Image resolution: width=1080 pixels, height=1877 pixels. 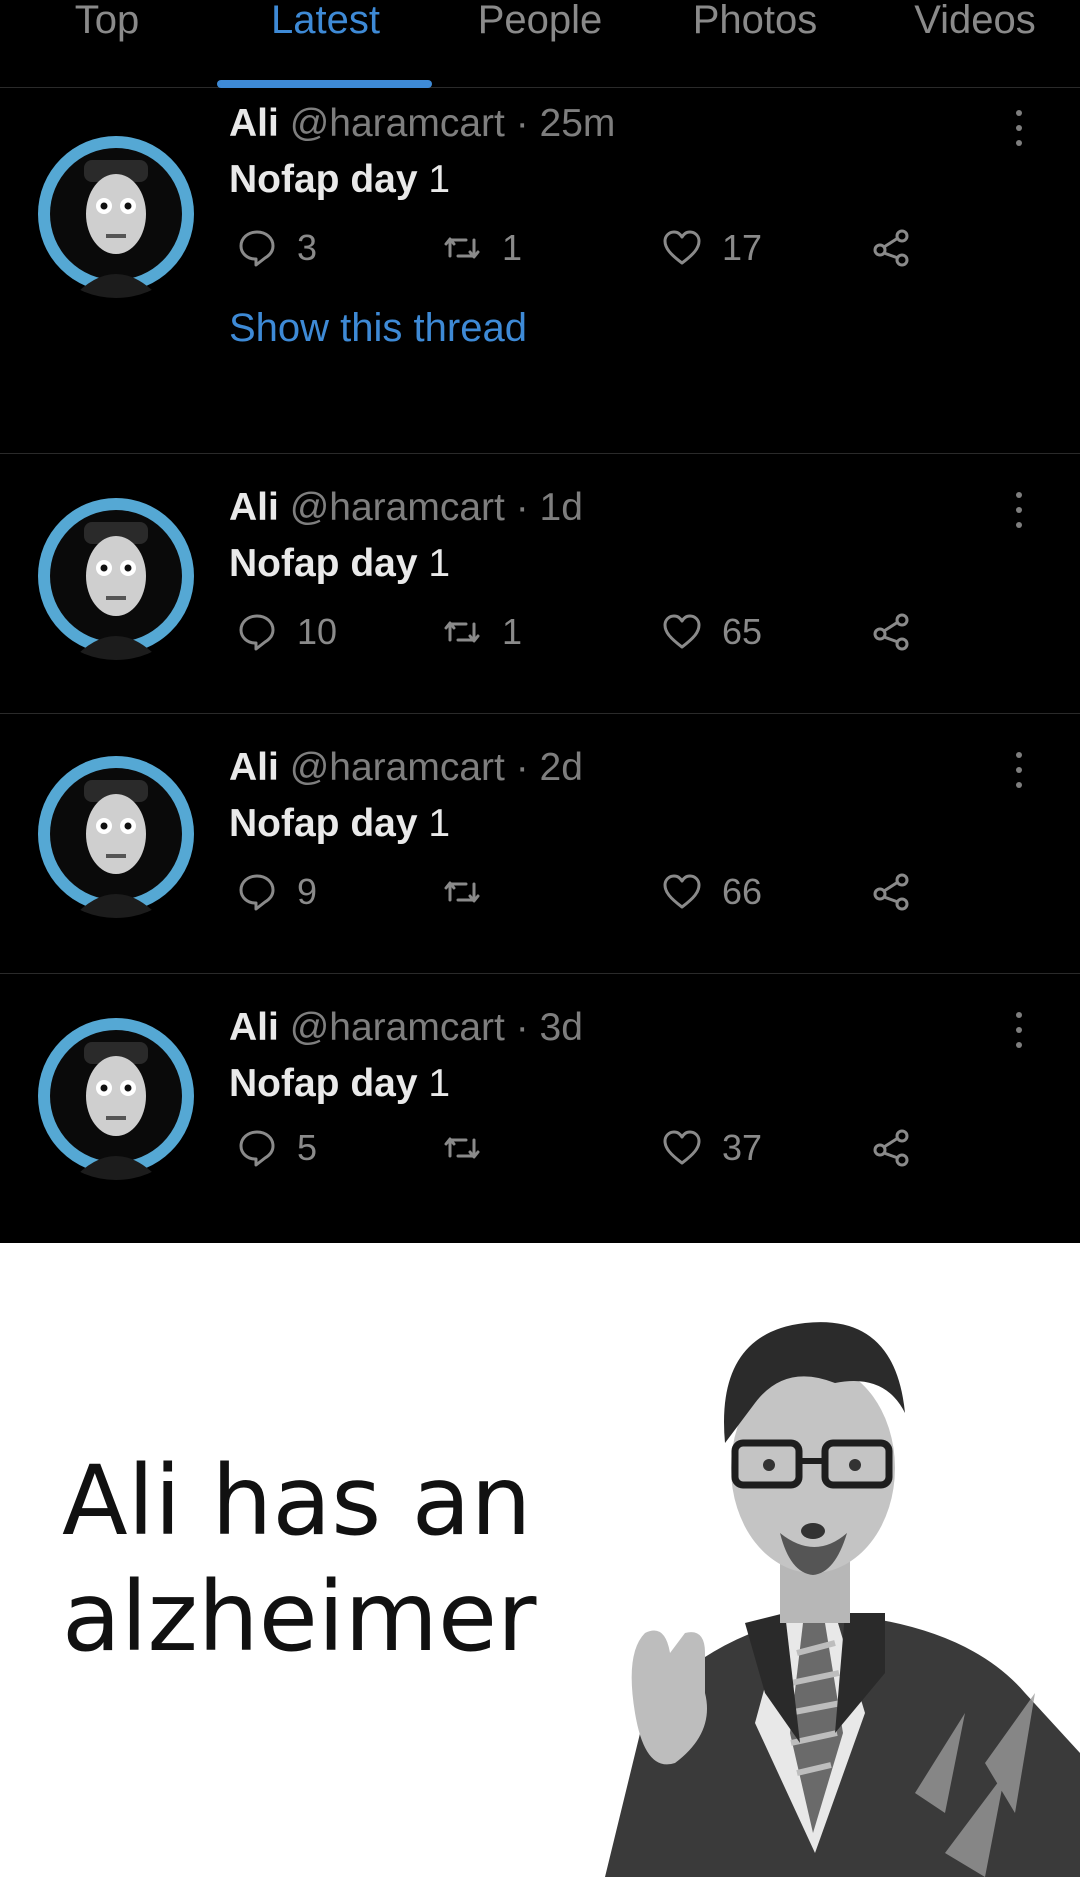 I want to click on like-button: 65, so click(x=711, y=632).